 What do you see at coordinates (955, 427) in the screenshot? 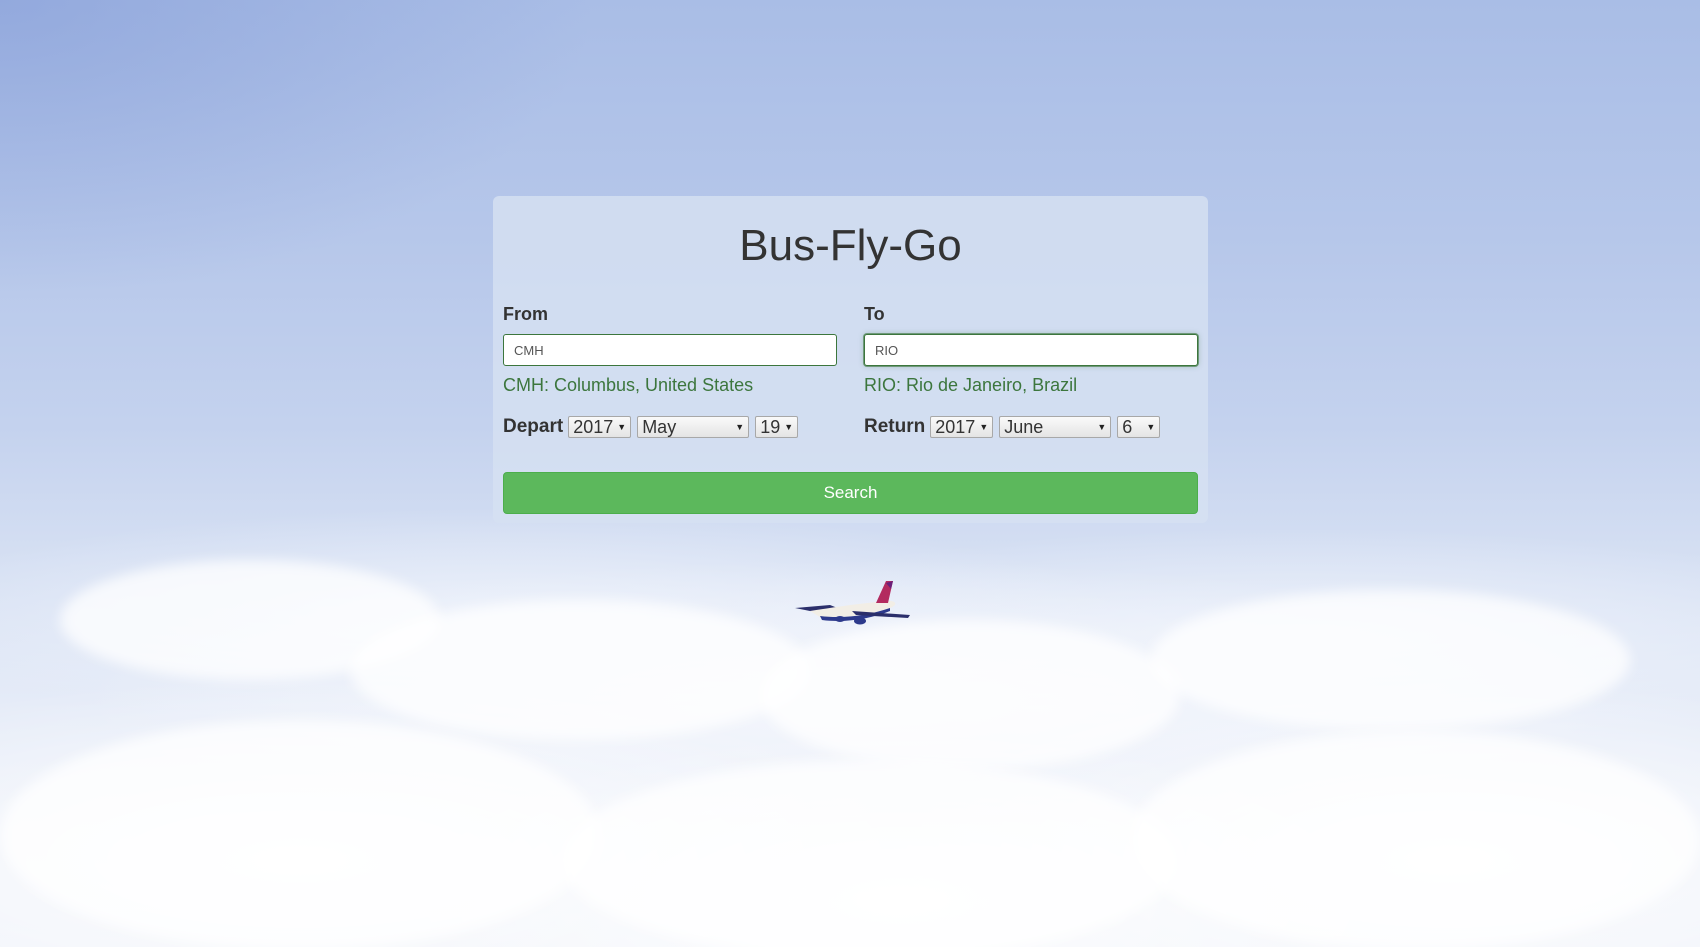
I see `return-year-value: 2017` at bounding box center [955, 427].